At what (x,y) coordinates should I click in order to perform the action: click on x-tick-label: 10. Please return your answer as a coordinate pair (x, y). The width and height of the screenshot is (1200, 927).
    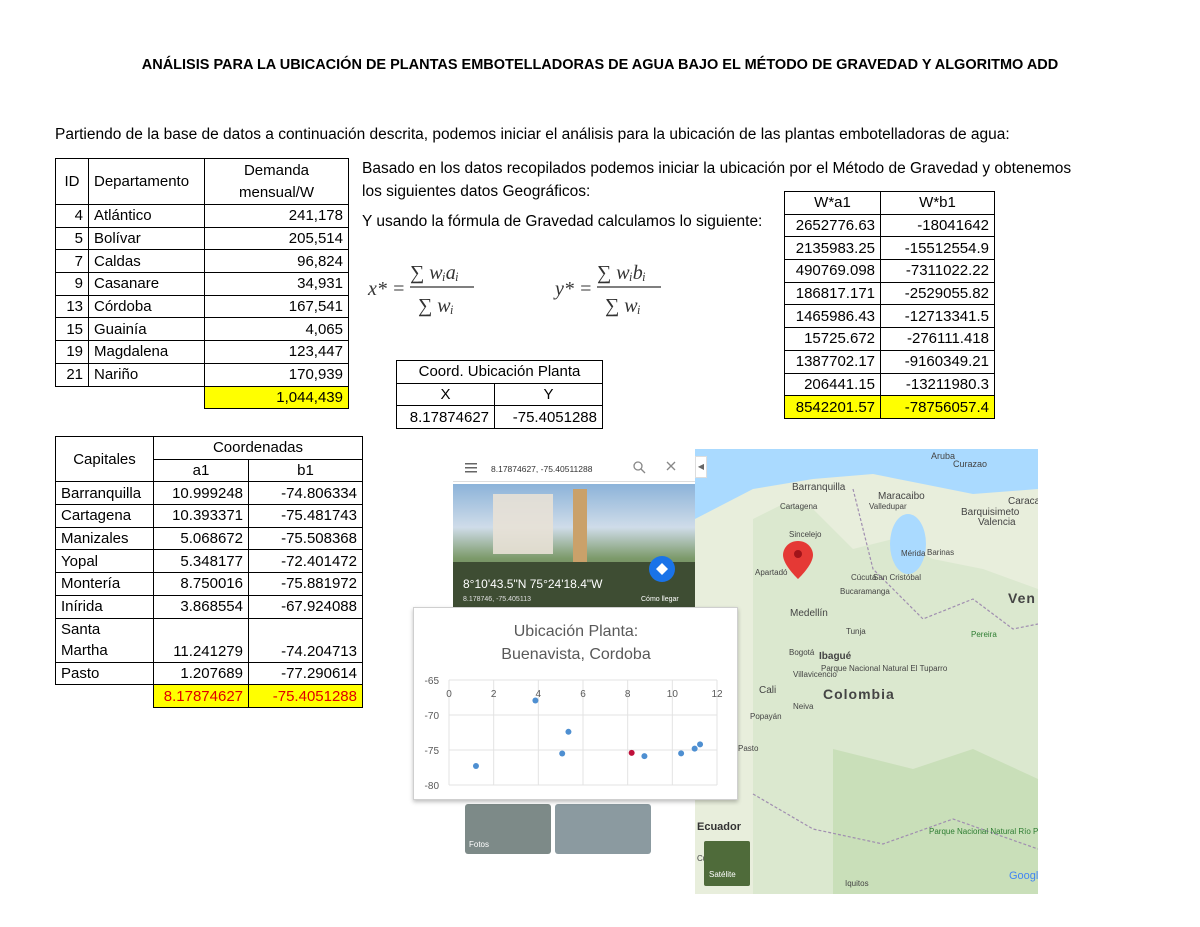
    Looking at the image, I should click on (673, 694).